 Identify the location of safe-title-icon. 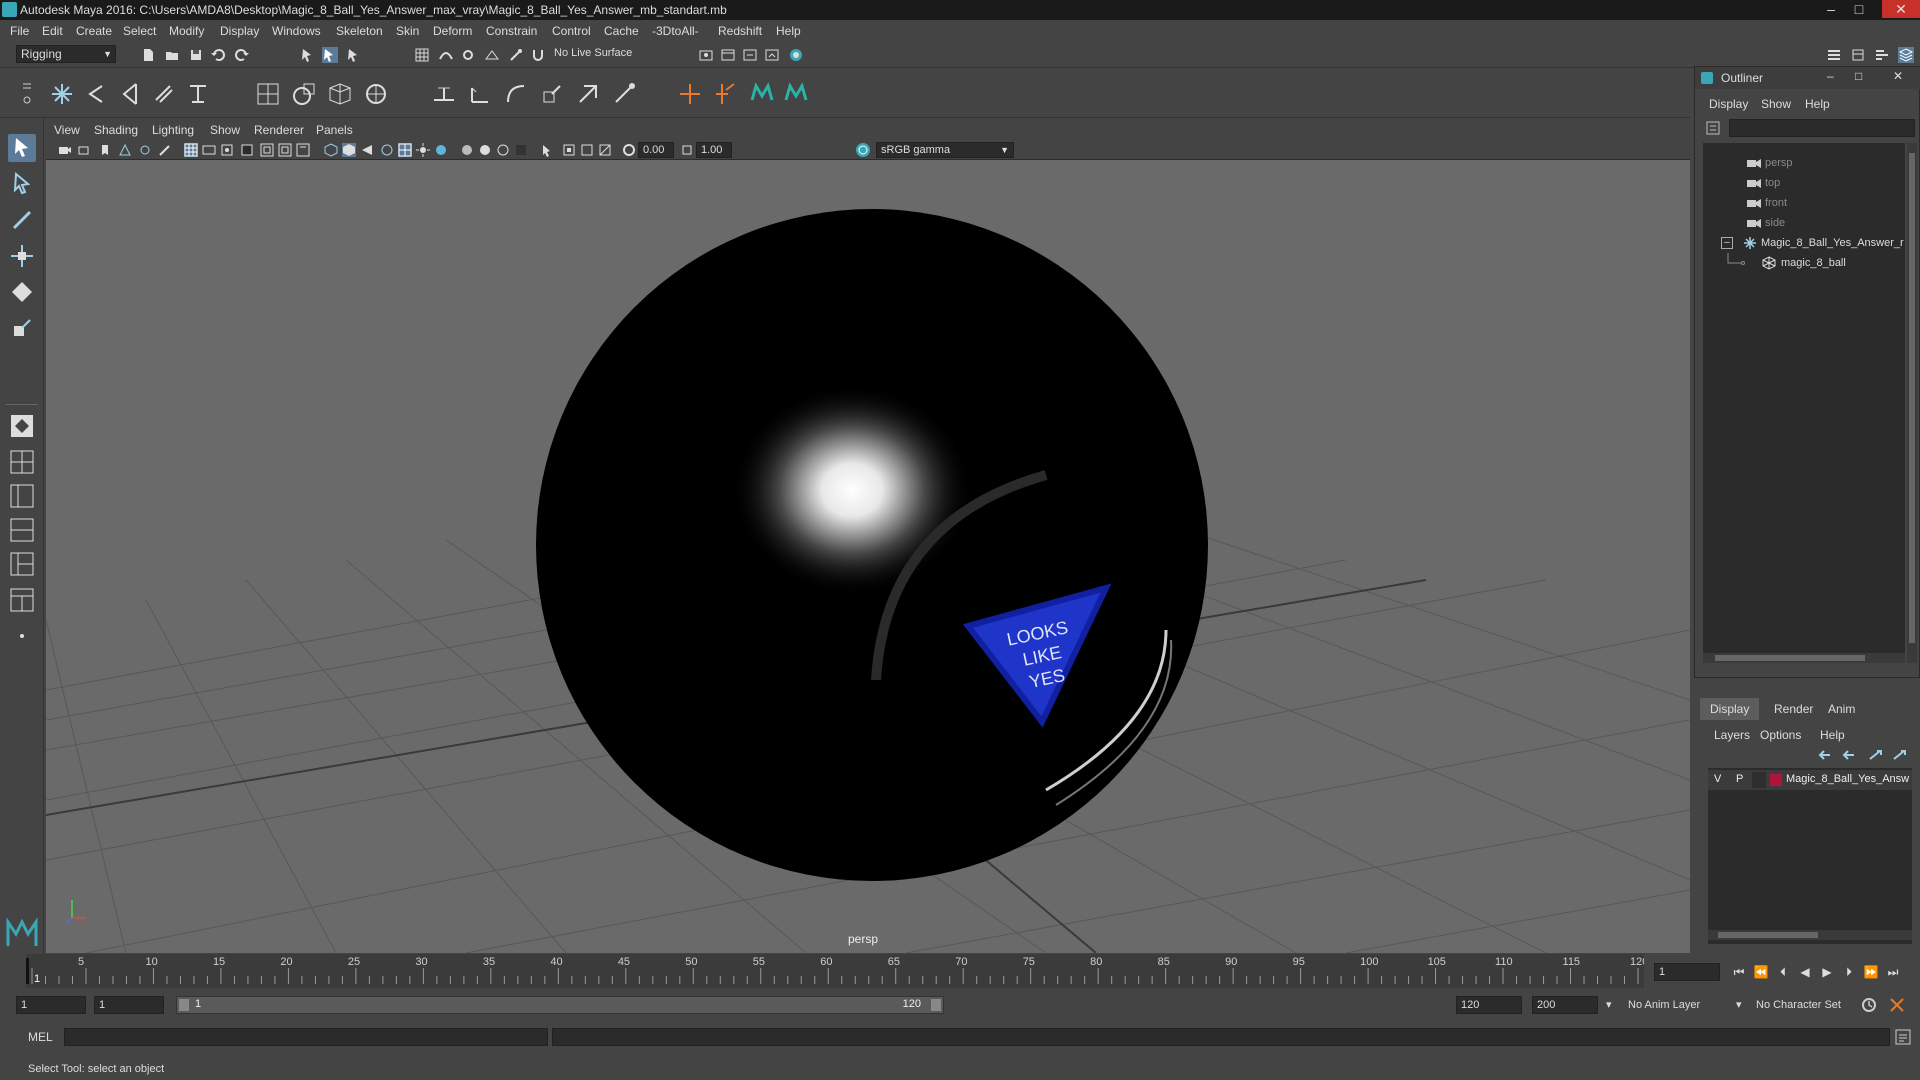
(303, 150).